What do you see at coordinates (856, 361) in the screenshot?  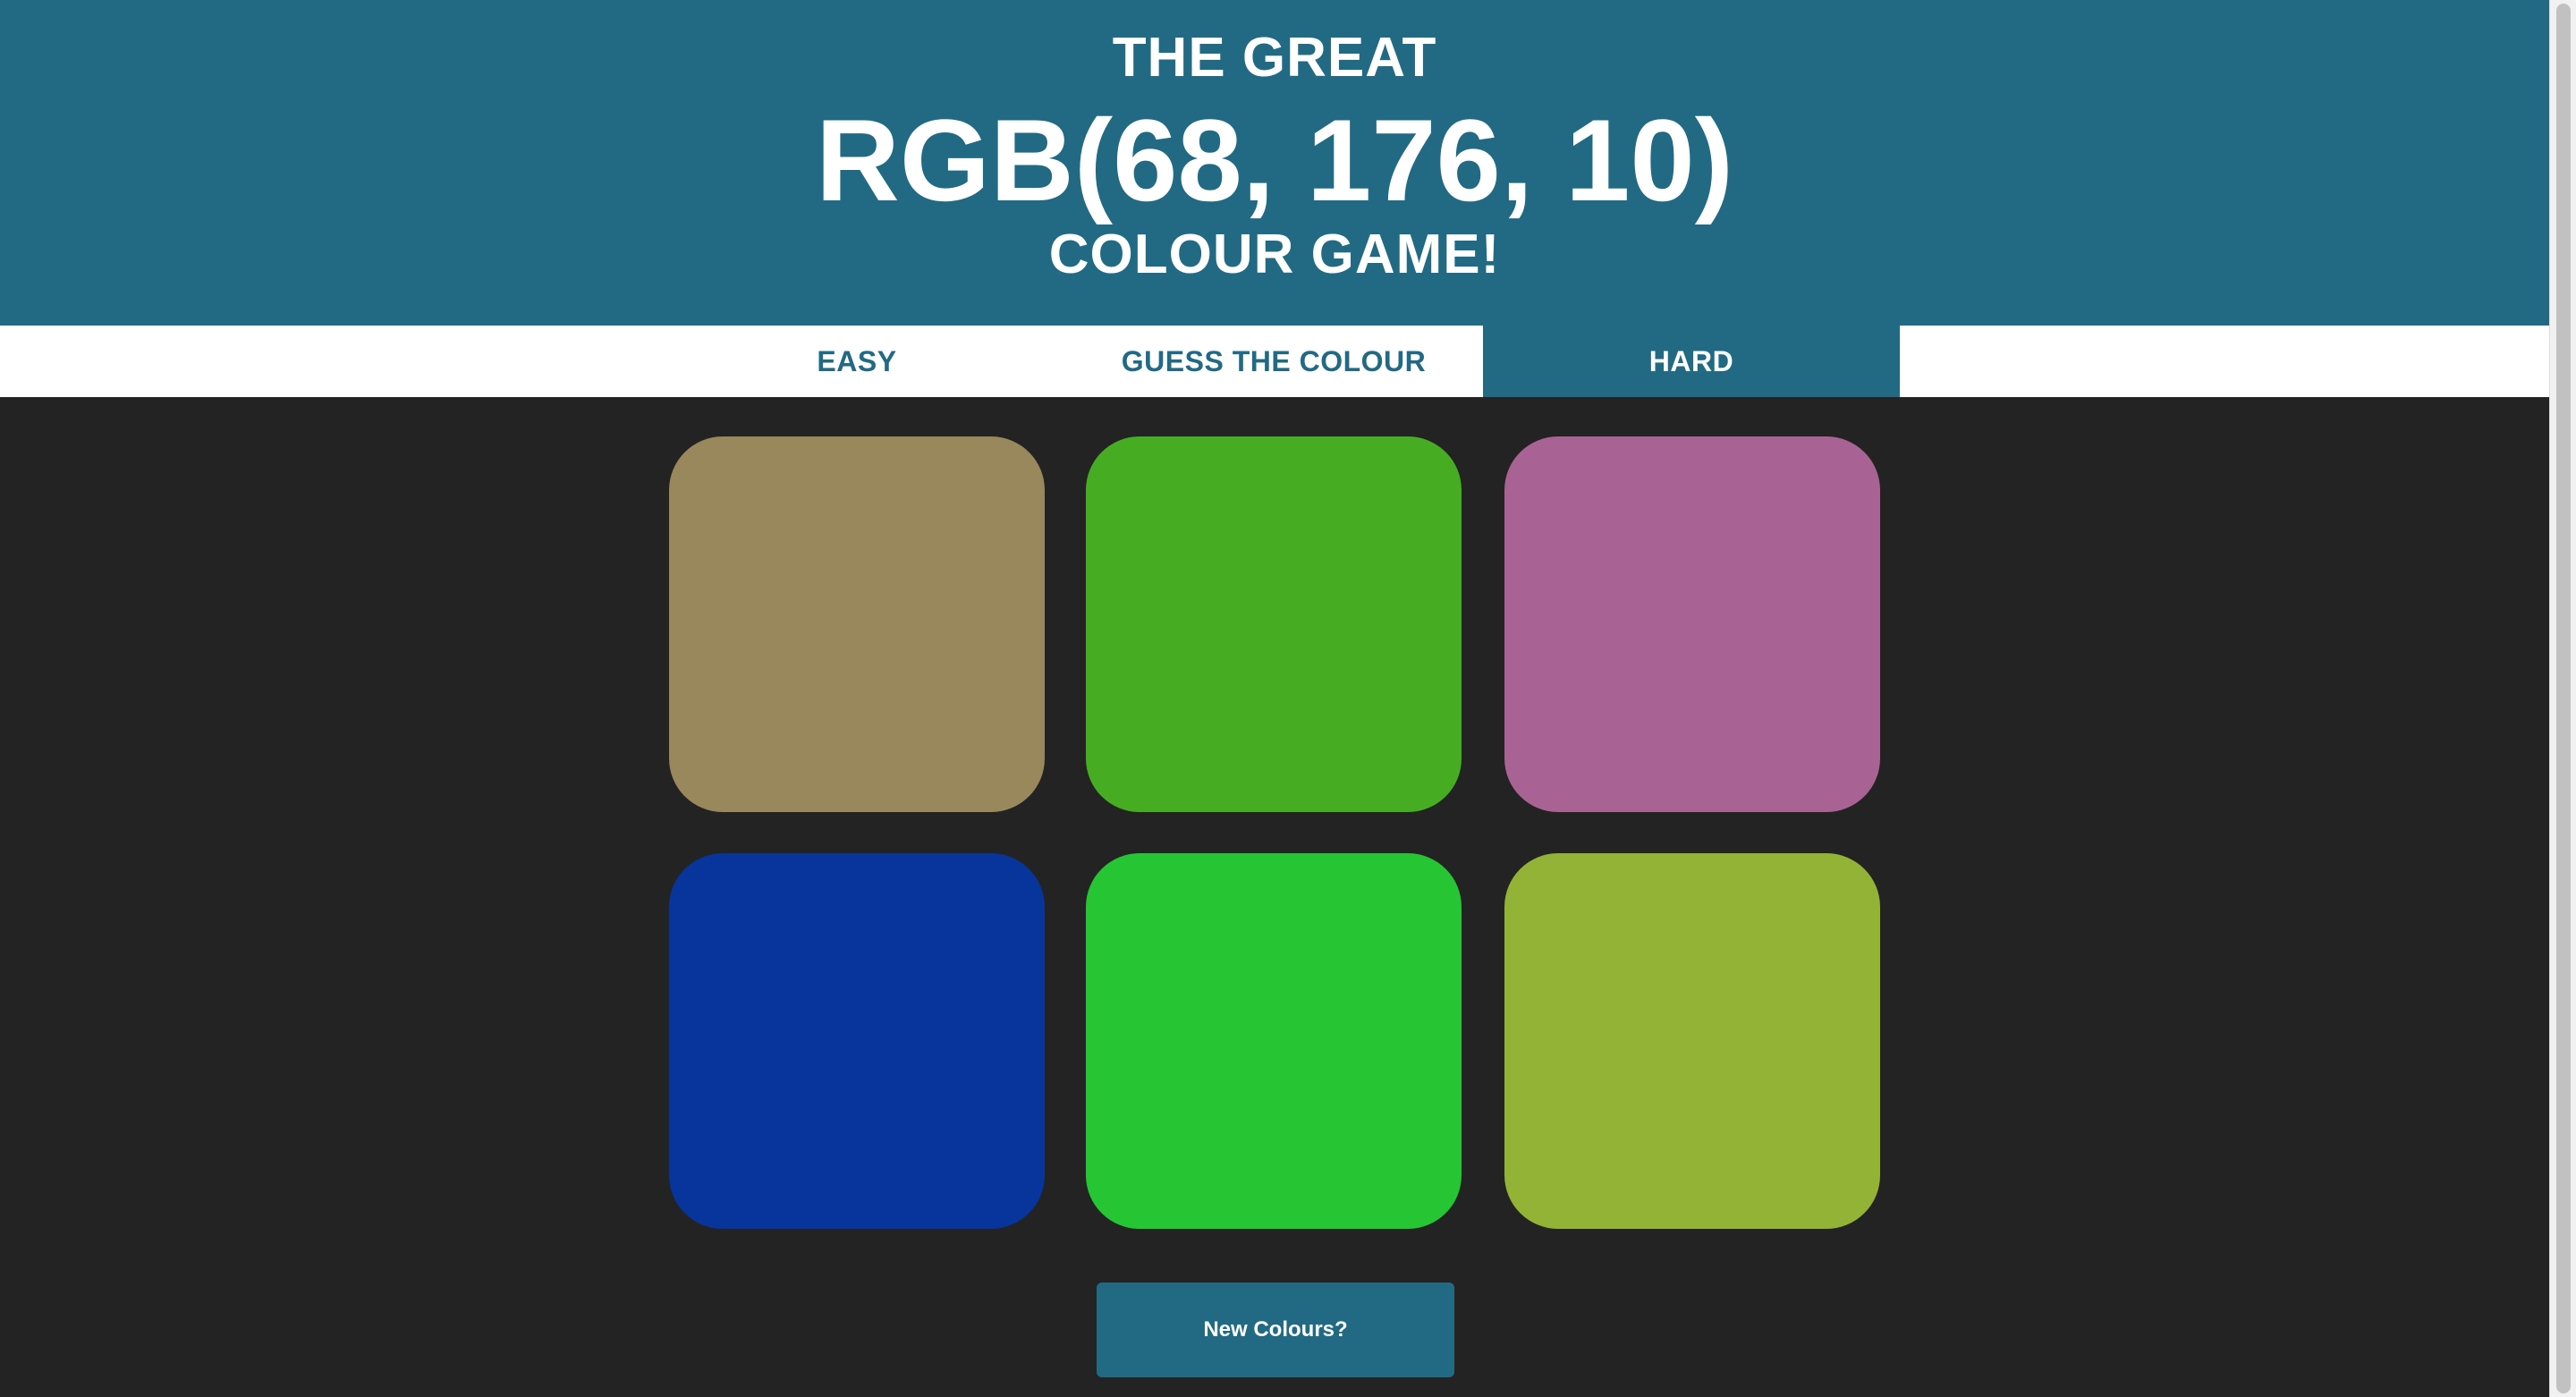 I see `easy-mode-button: EASY` at bounding box center [856, 361].